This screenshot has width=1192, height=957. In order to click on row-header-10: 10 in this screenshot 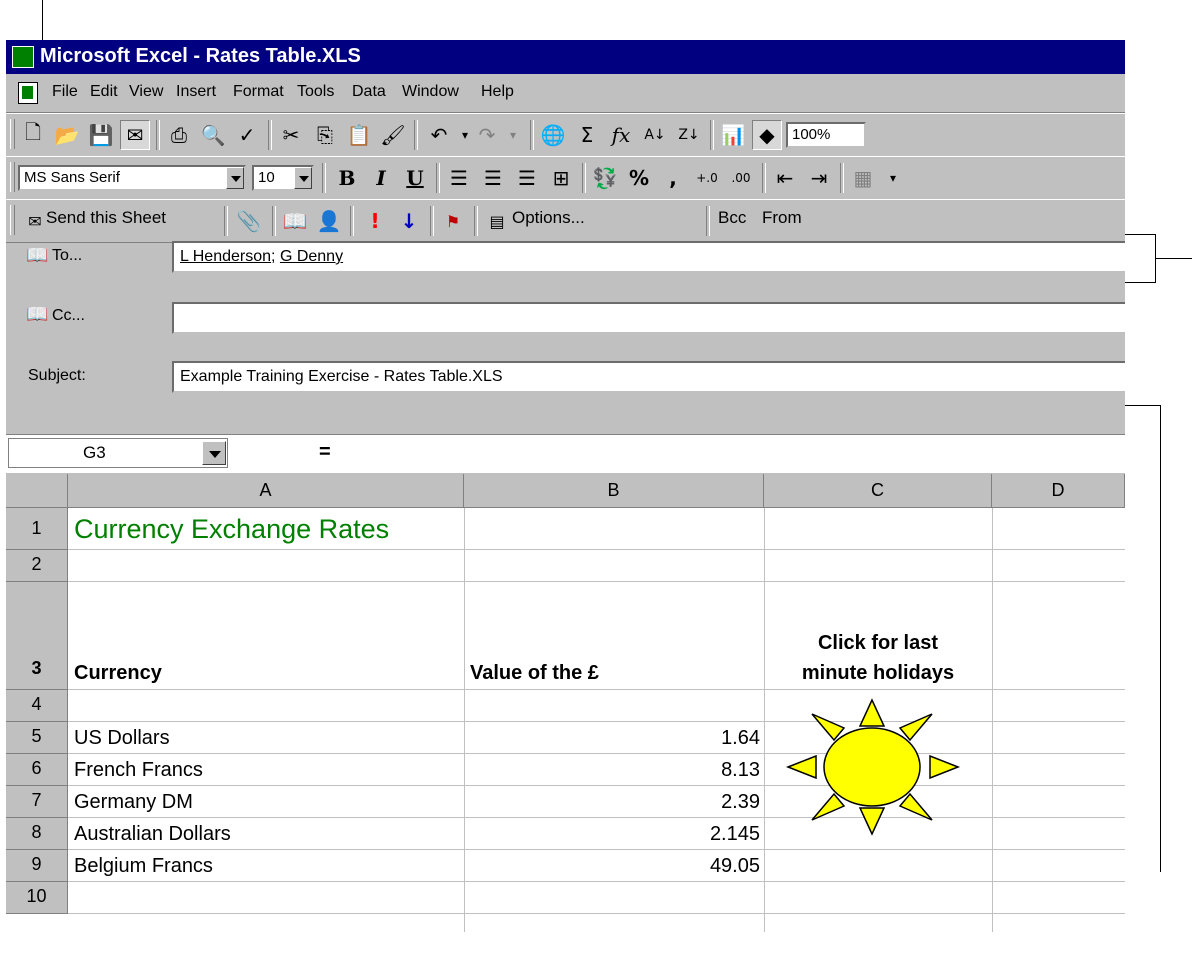, I will do `click(37, 898)`.